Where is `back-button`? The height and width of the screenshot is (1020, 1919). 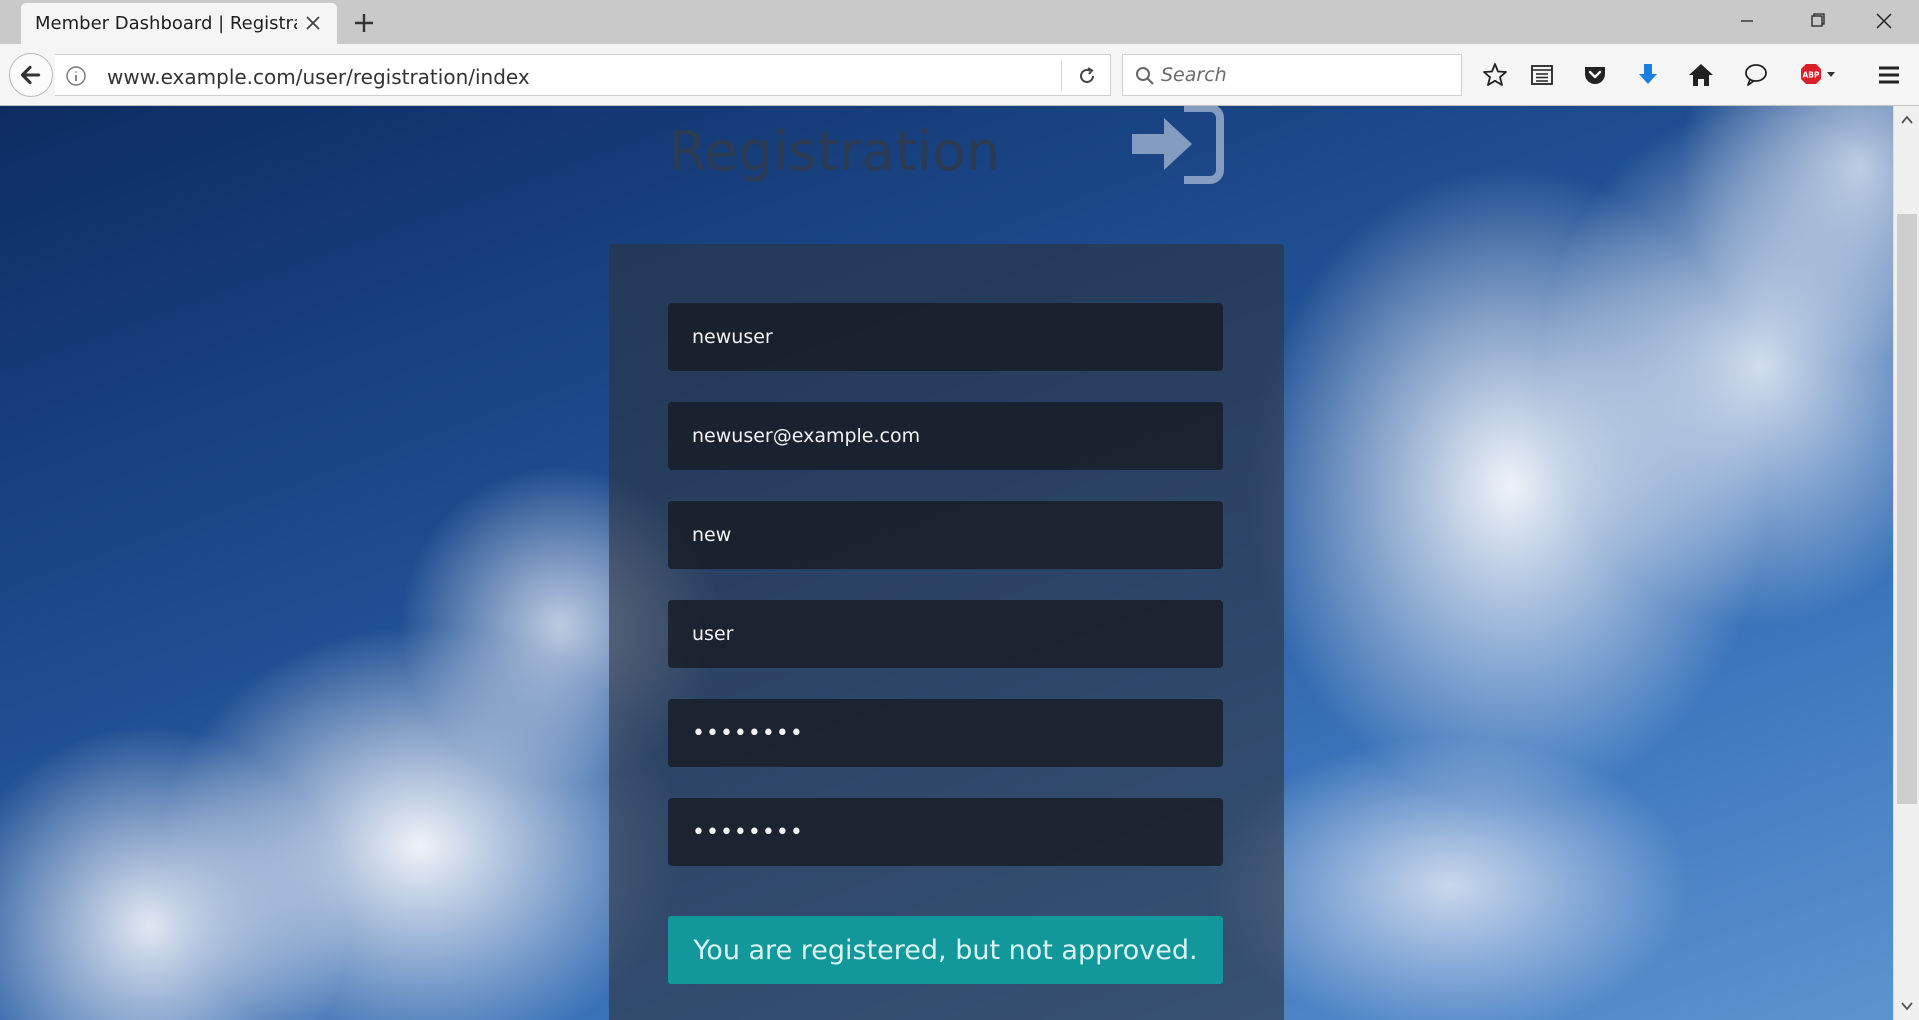
back-button is located at coordinates (31, 75).